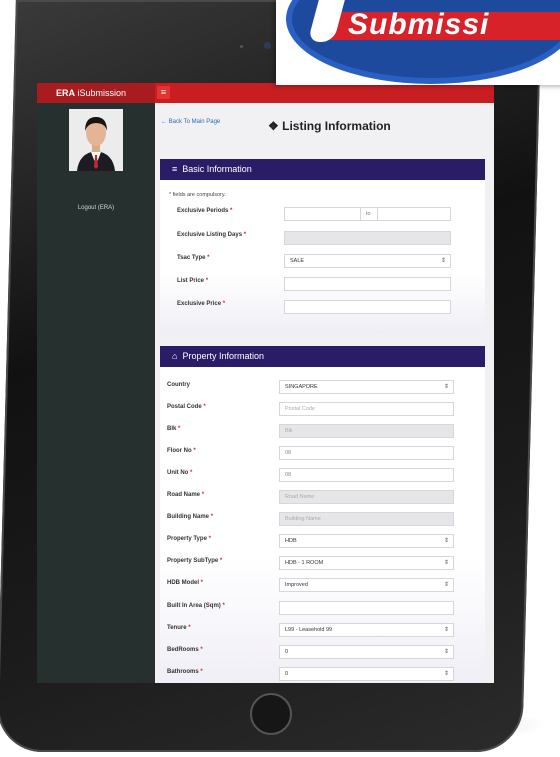 Image resolution: width=560 pixels, height=757 pixels. What do you see at coordinates (96, 93) in the screenshot?
I see `brand-logo: ERA iSubmission` at bounding box center [96, 93].